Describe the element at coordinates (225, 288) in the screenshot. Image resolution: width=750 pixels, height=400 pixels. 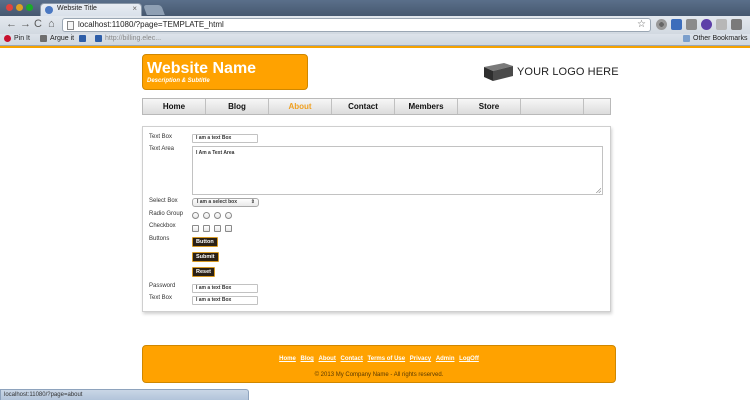
I see `password-input: I am a text Box` at that location.